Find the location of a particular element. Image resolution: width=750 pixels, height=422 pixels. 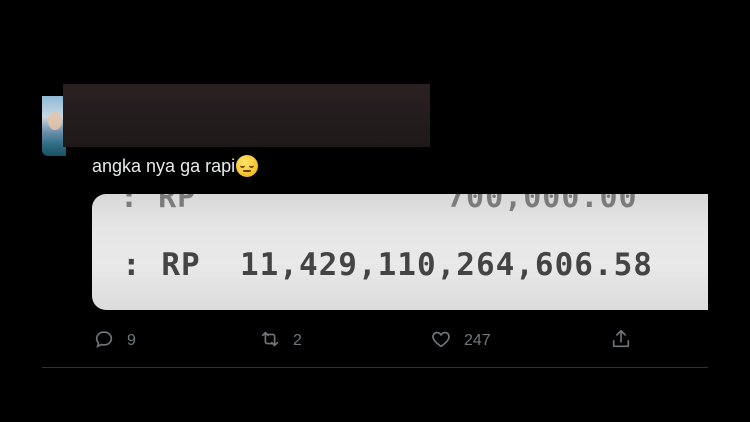

avatar-image is located at coordinates (55, 121).